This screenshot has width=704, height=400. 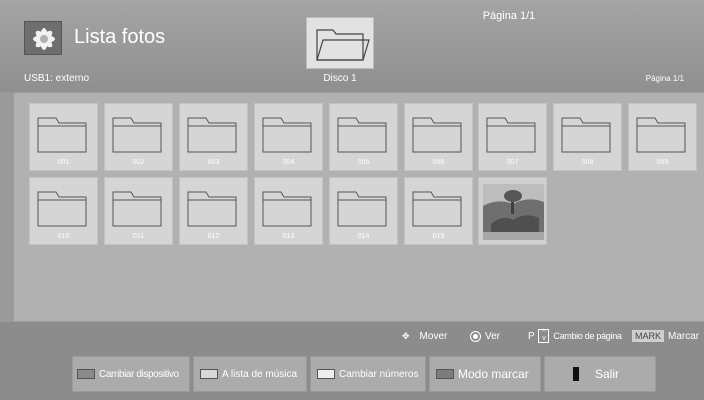 What do you see at coordinates (512, 162) in the screenshot?
I see `folder-number: 007` at bounding box center [512, 162].